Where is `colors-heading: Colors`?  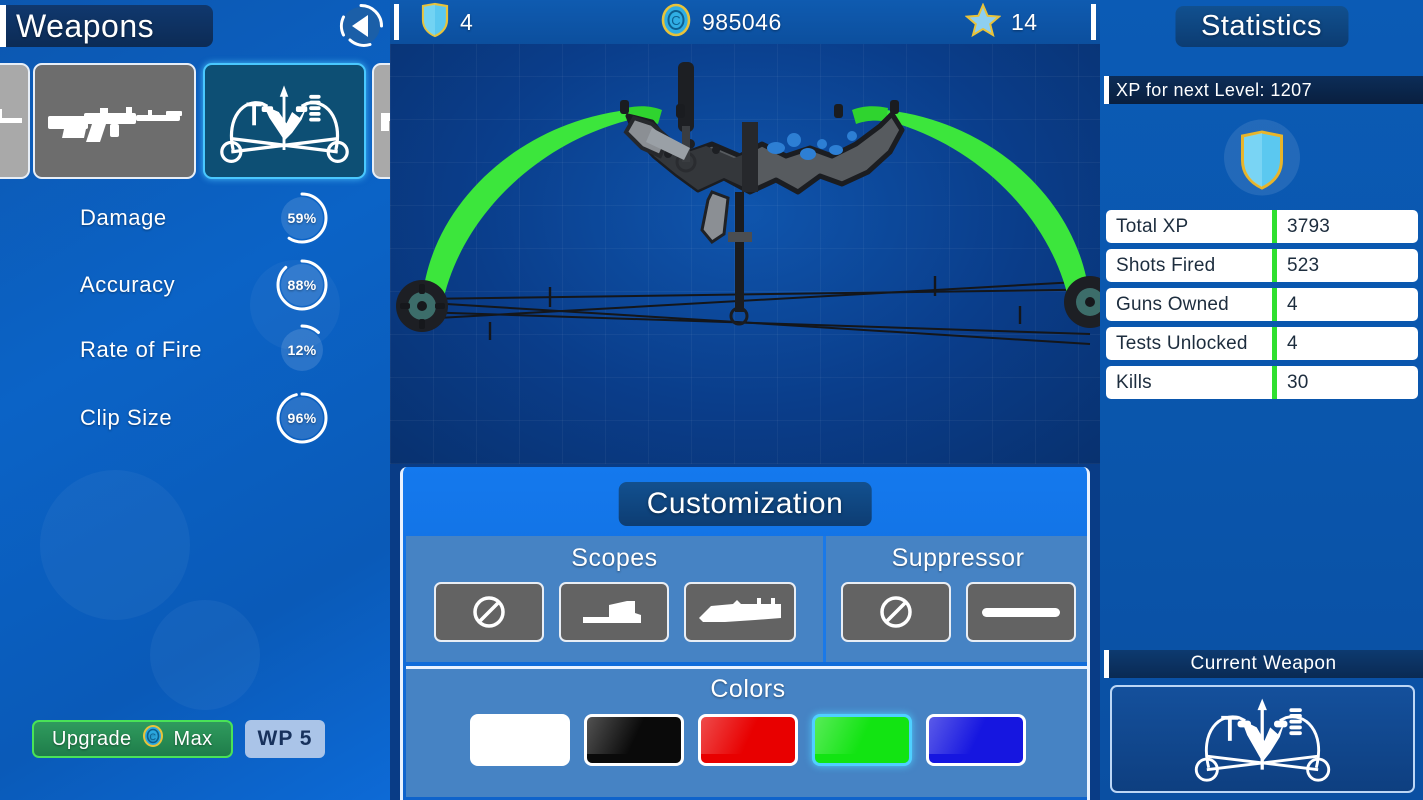
colors-heading: Colors is located at coordinates (748, 689).